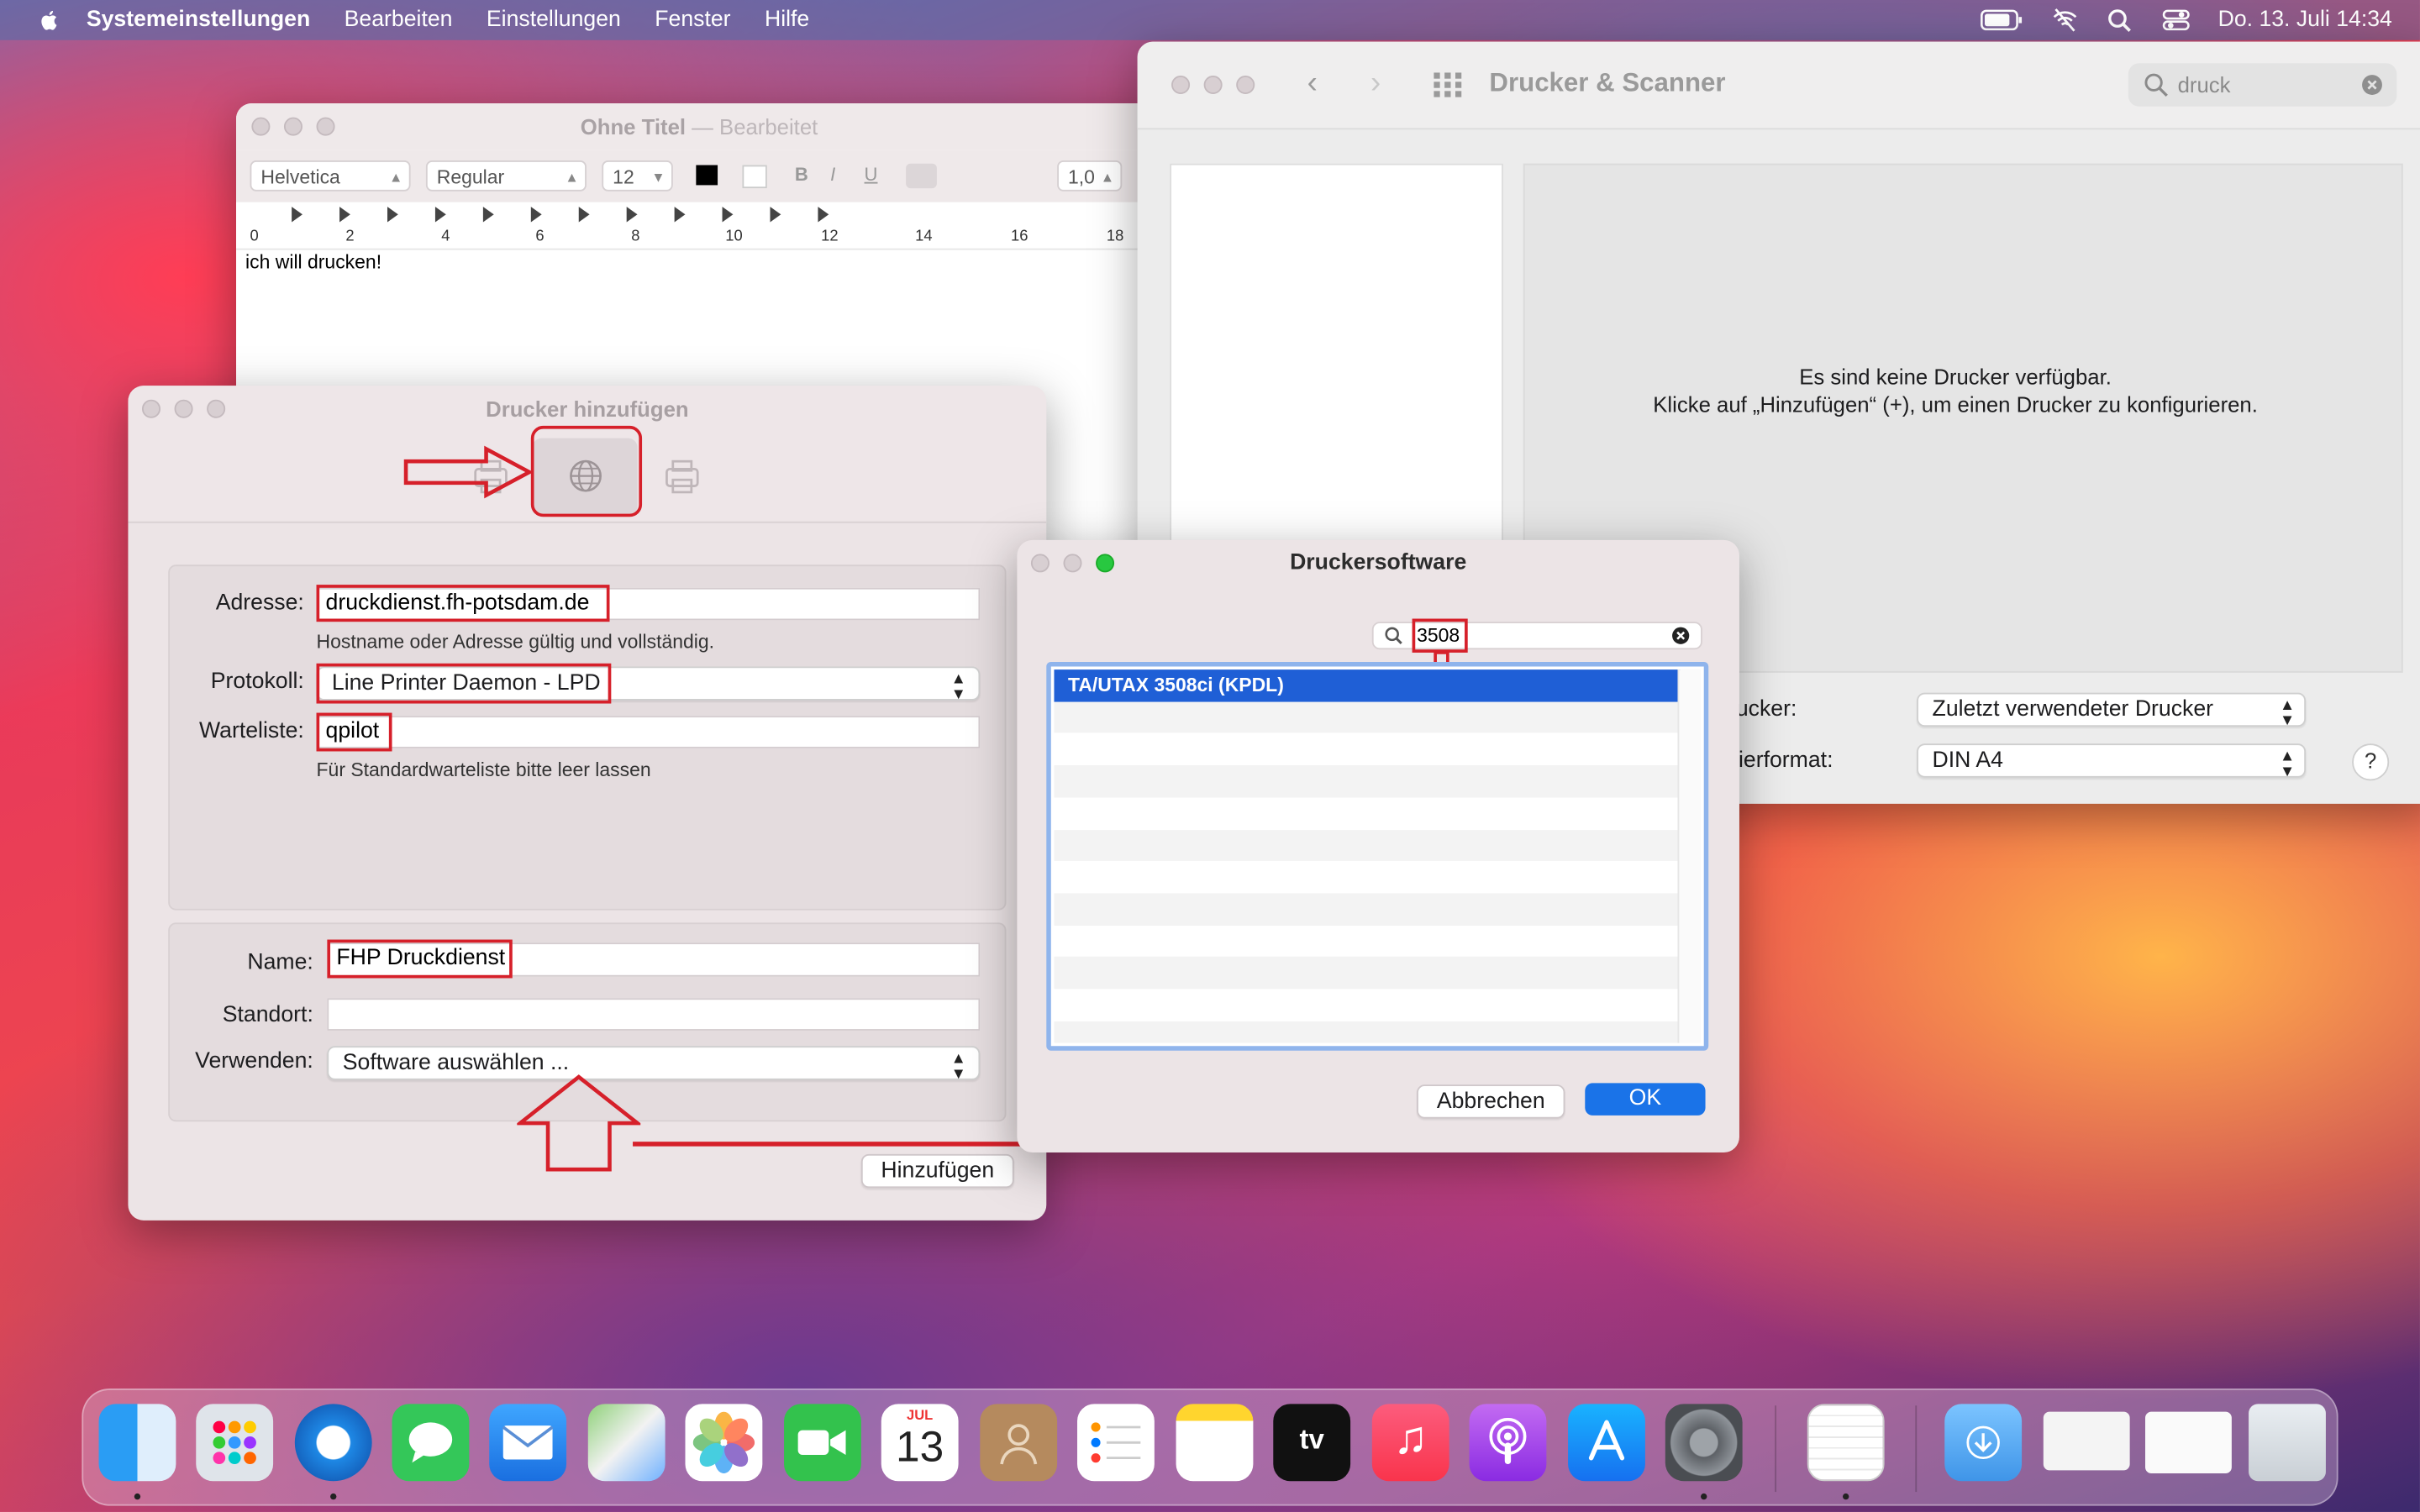  Describe the element at coordinates (1025, 176) in the screenshot. I see `justify-button` at that location.